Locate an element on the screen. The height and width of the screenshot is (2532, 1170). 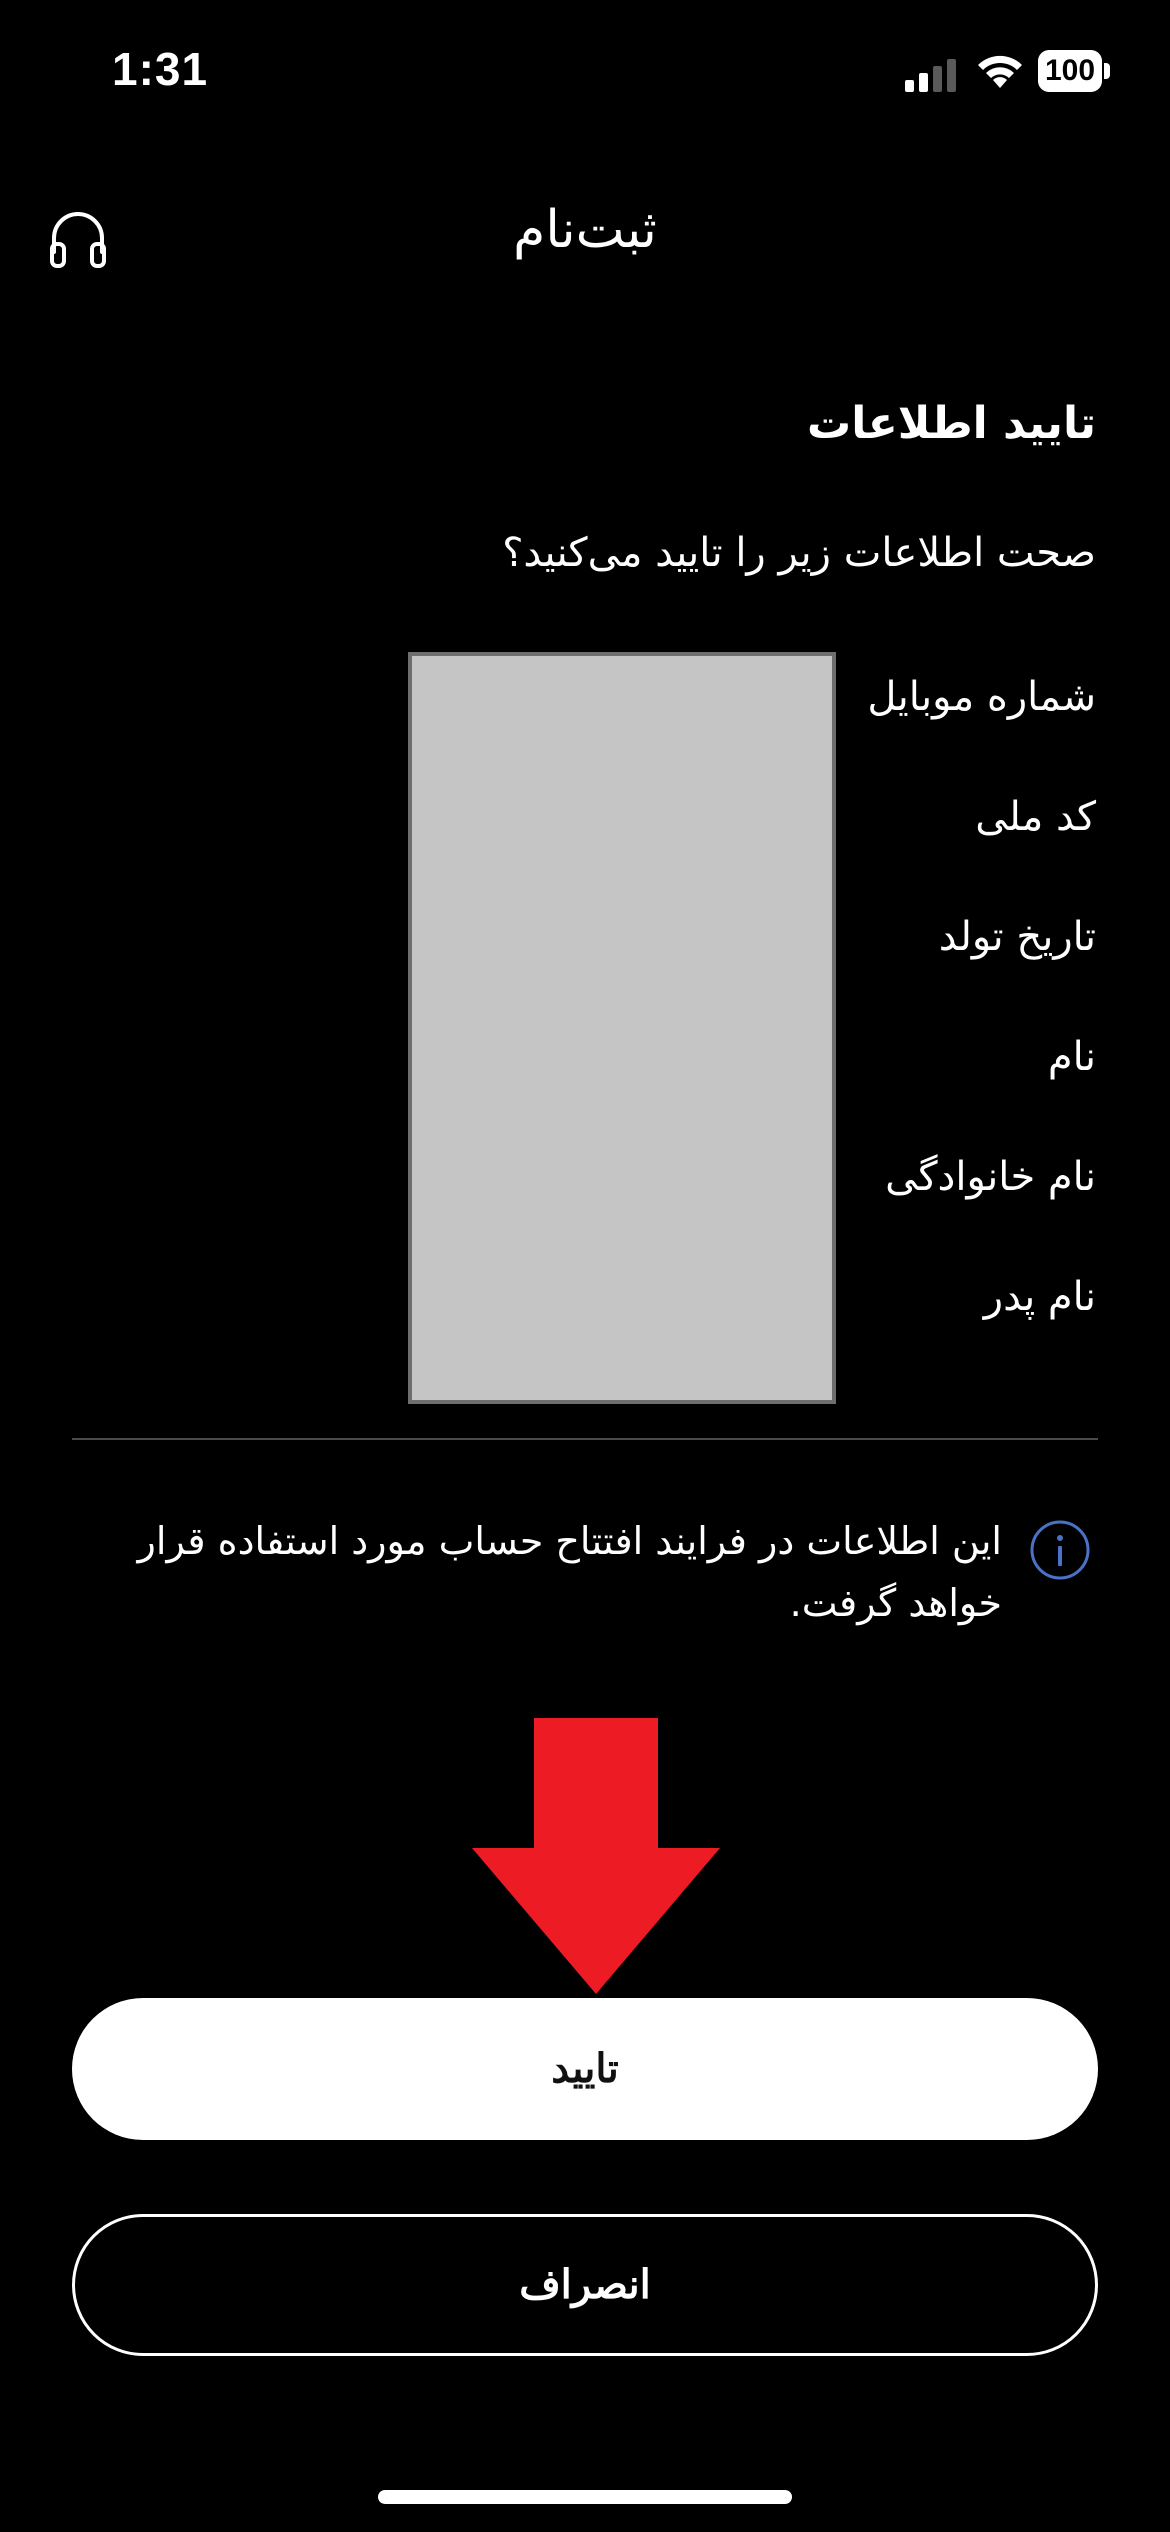
field-label-birth-date: تاریخ تولد is located at coordinates (1017, 937).